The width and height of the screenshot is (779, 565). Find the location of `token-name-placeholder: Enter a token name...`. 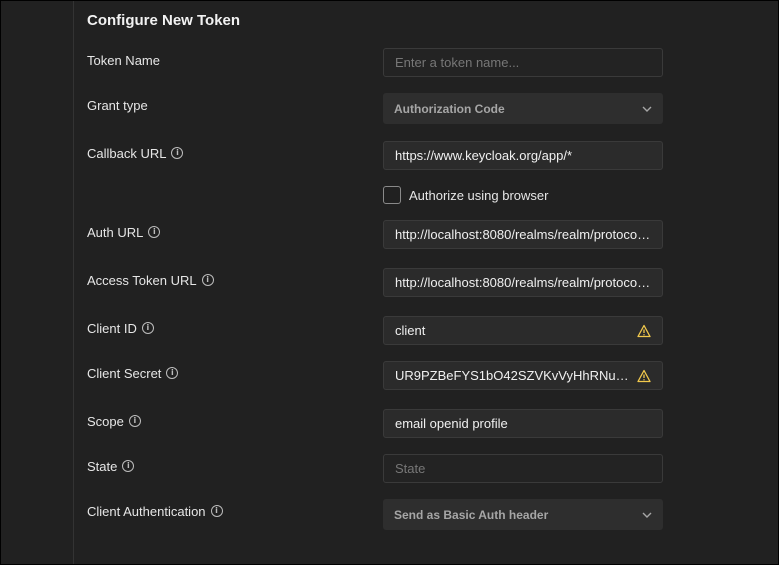

token-name-placeholder: Enter a token name... is located at coordinates (457, 62).